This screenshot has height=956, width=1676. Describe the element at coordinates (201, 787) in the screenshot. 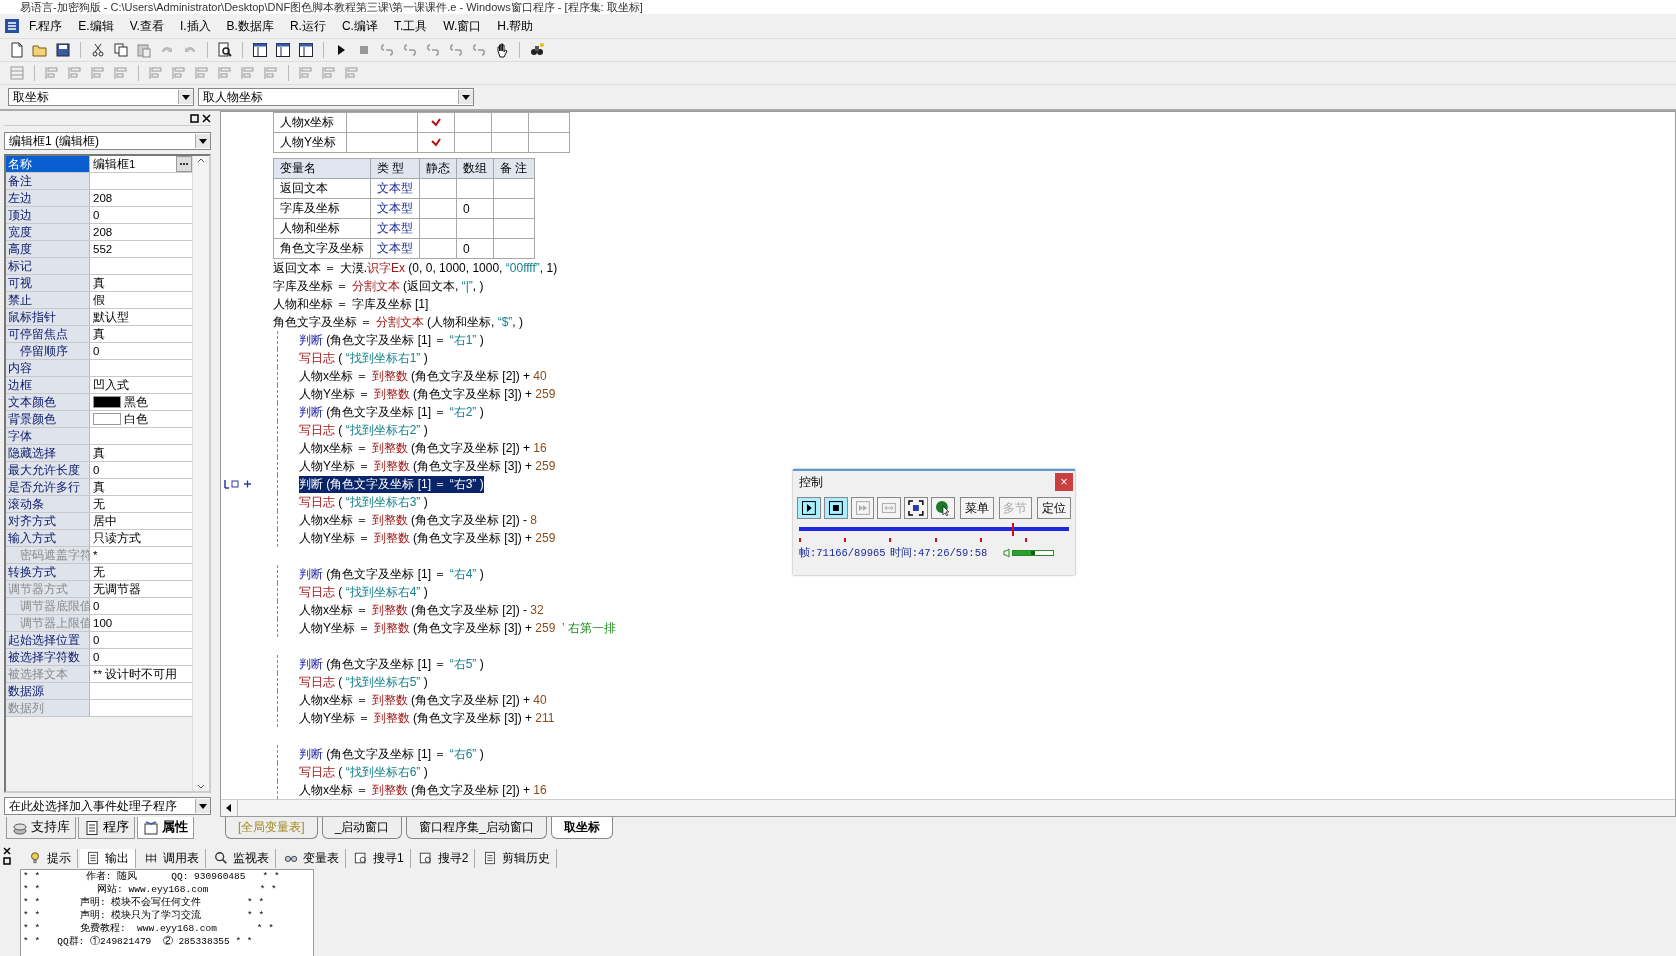

I see `arrow-down-icon` at that location.